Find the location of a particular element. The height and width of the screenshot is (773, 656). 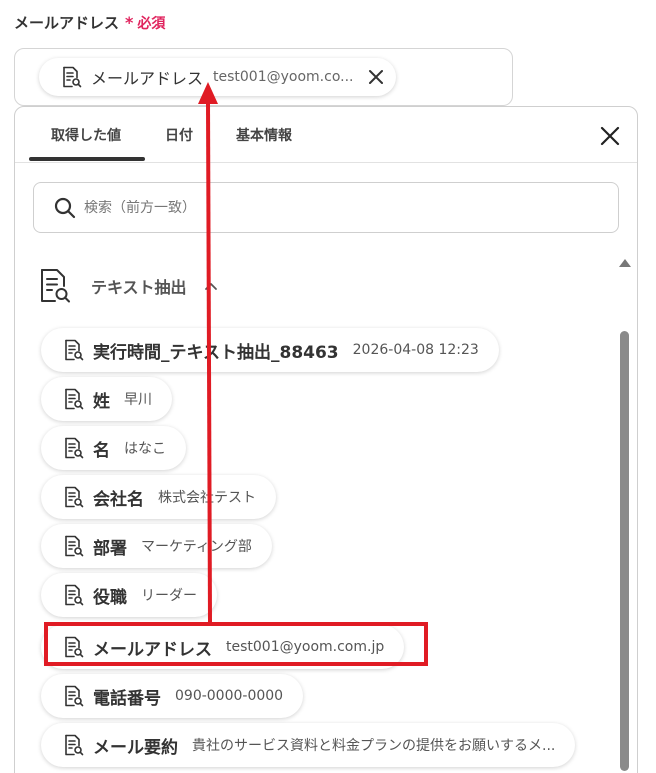

search-icon is located at coordinates (65, 207).